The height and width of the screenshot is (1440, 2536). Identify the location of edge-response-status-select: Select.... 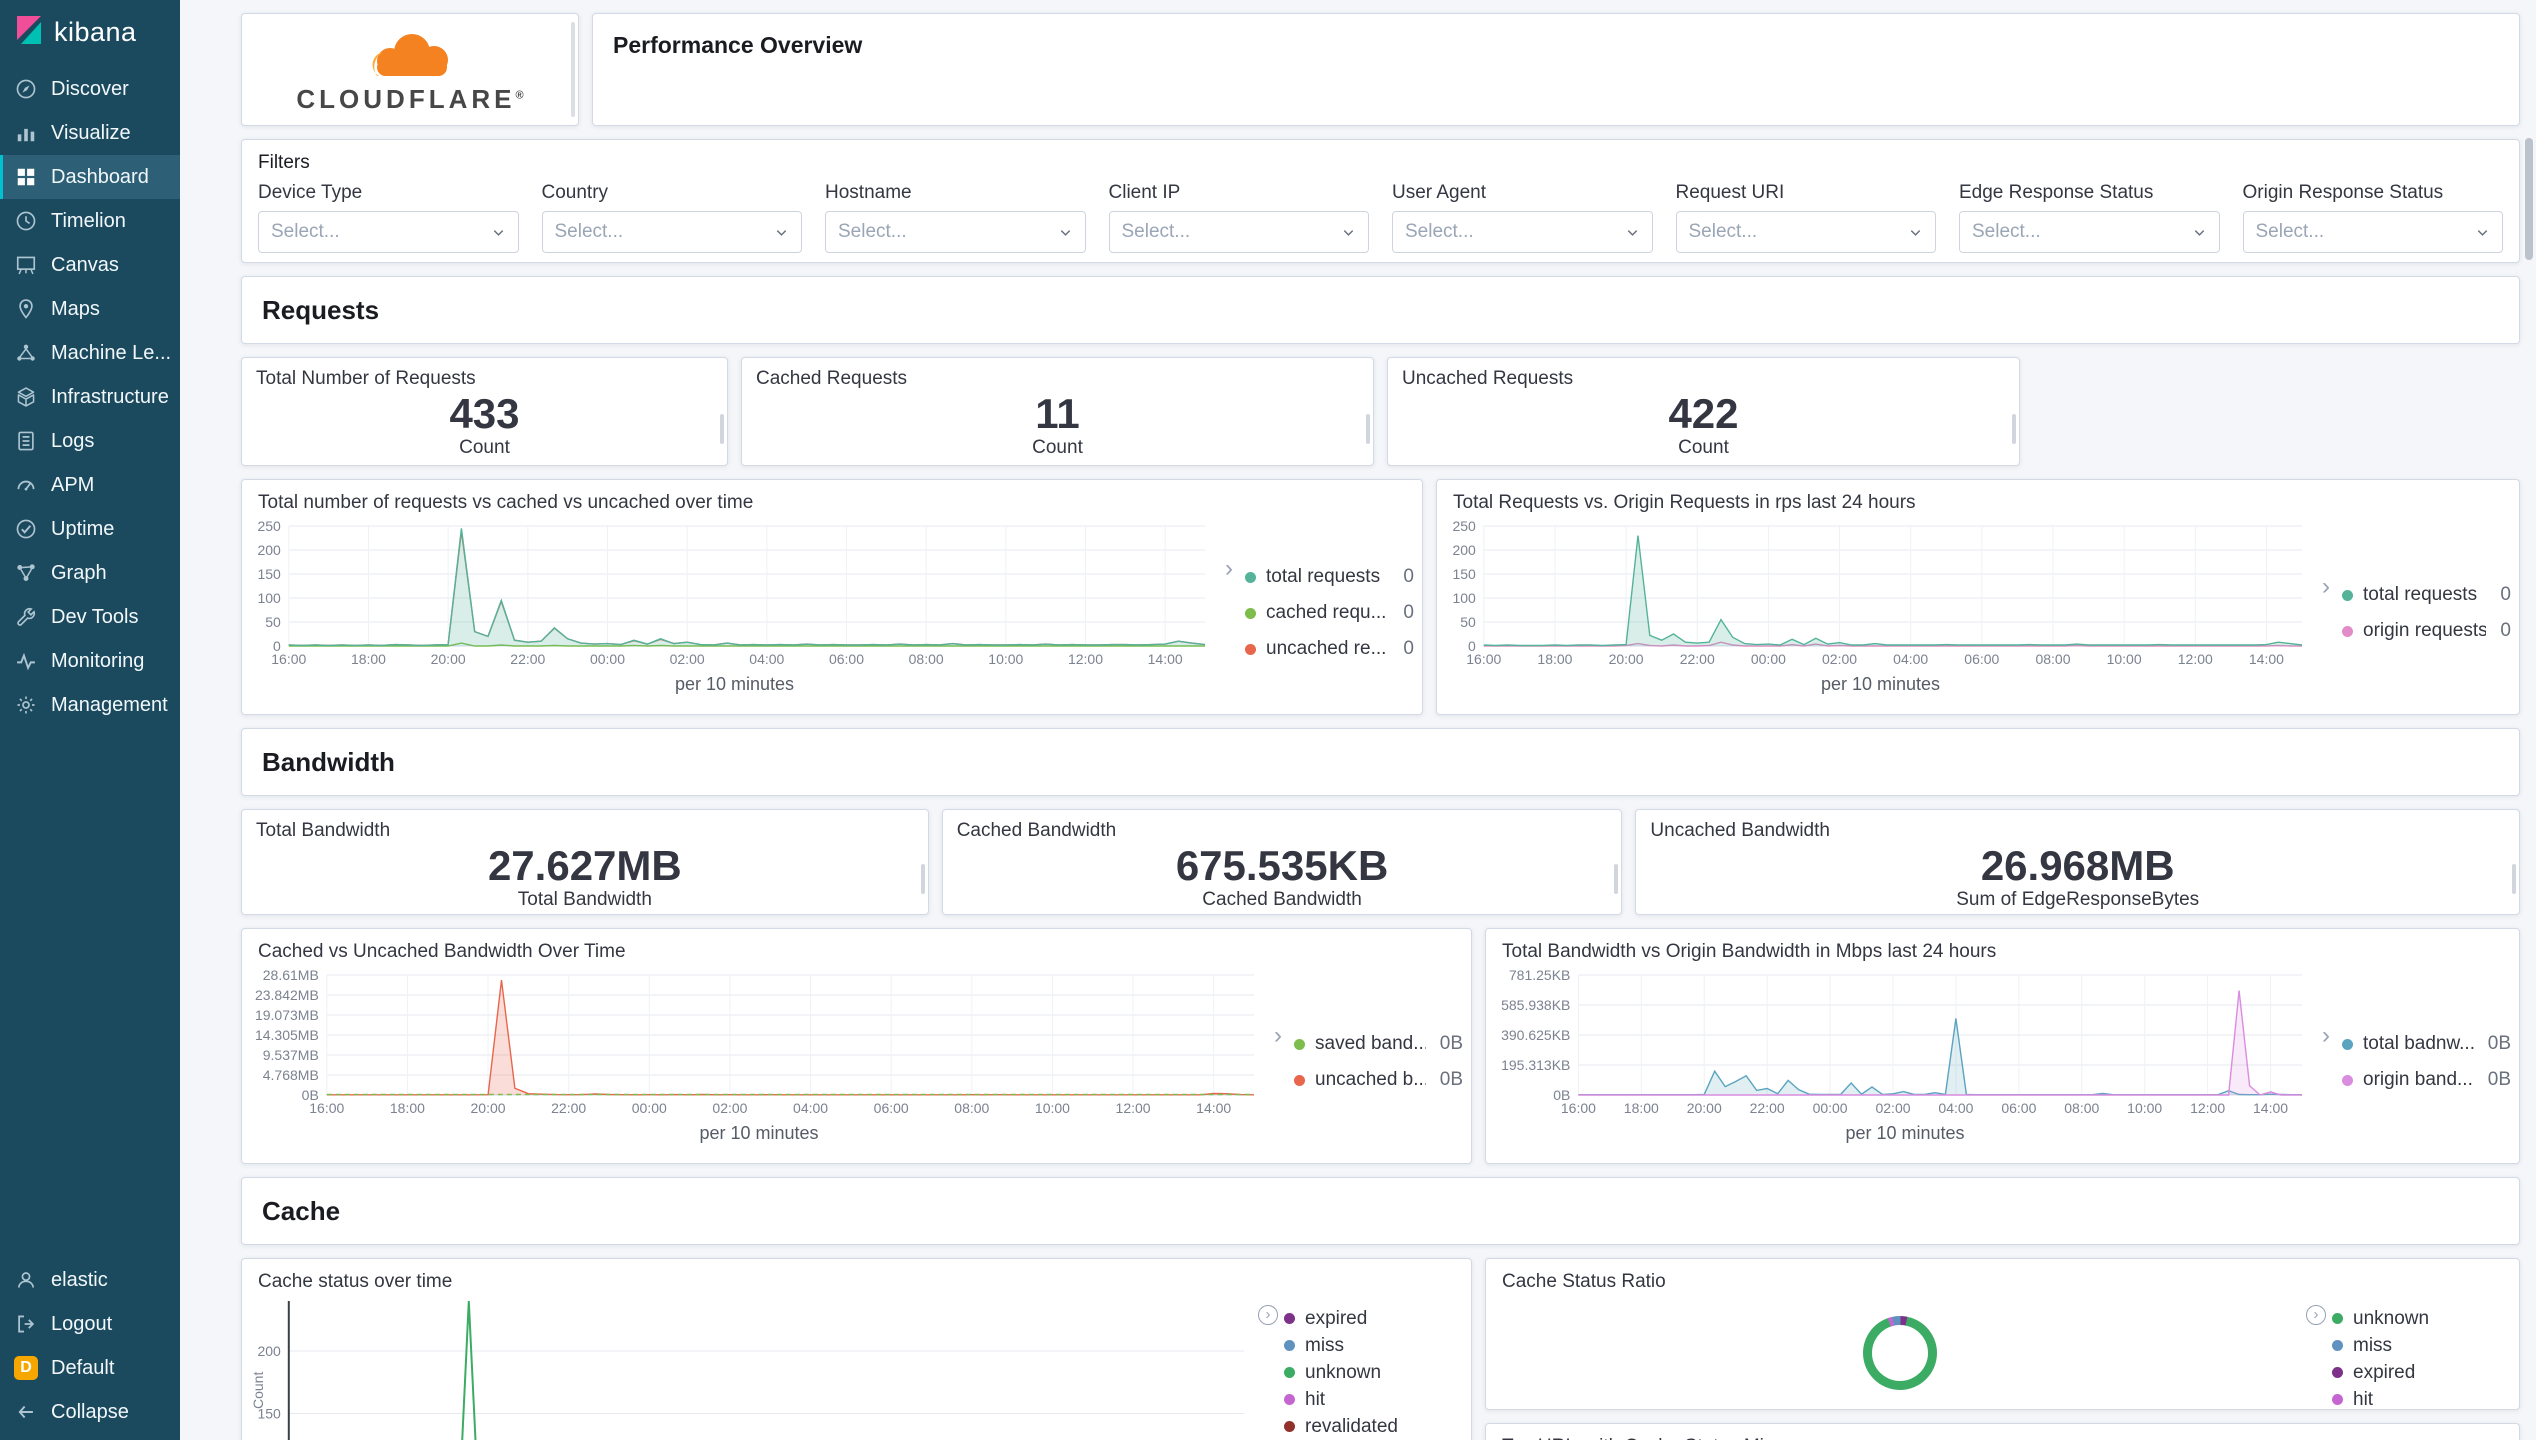
(2089, 232).